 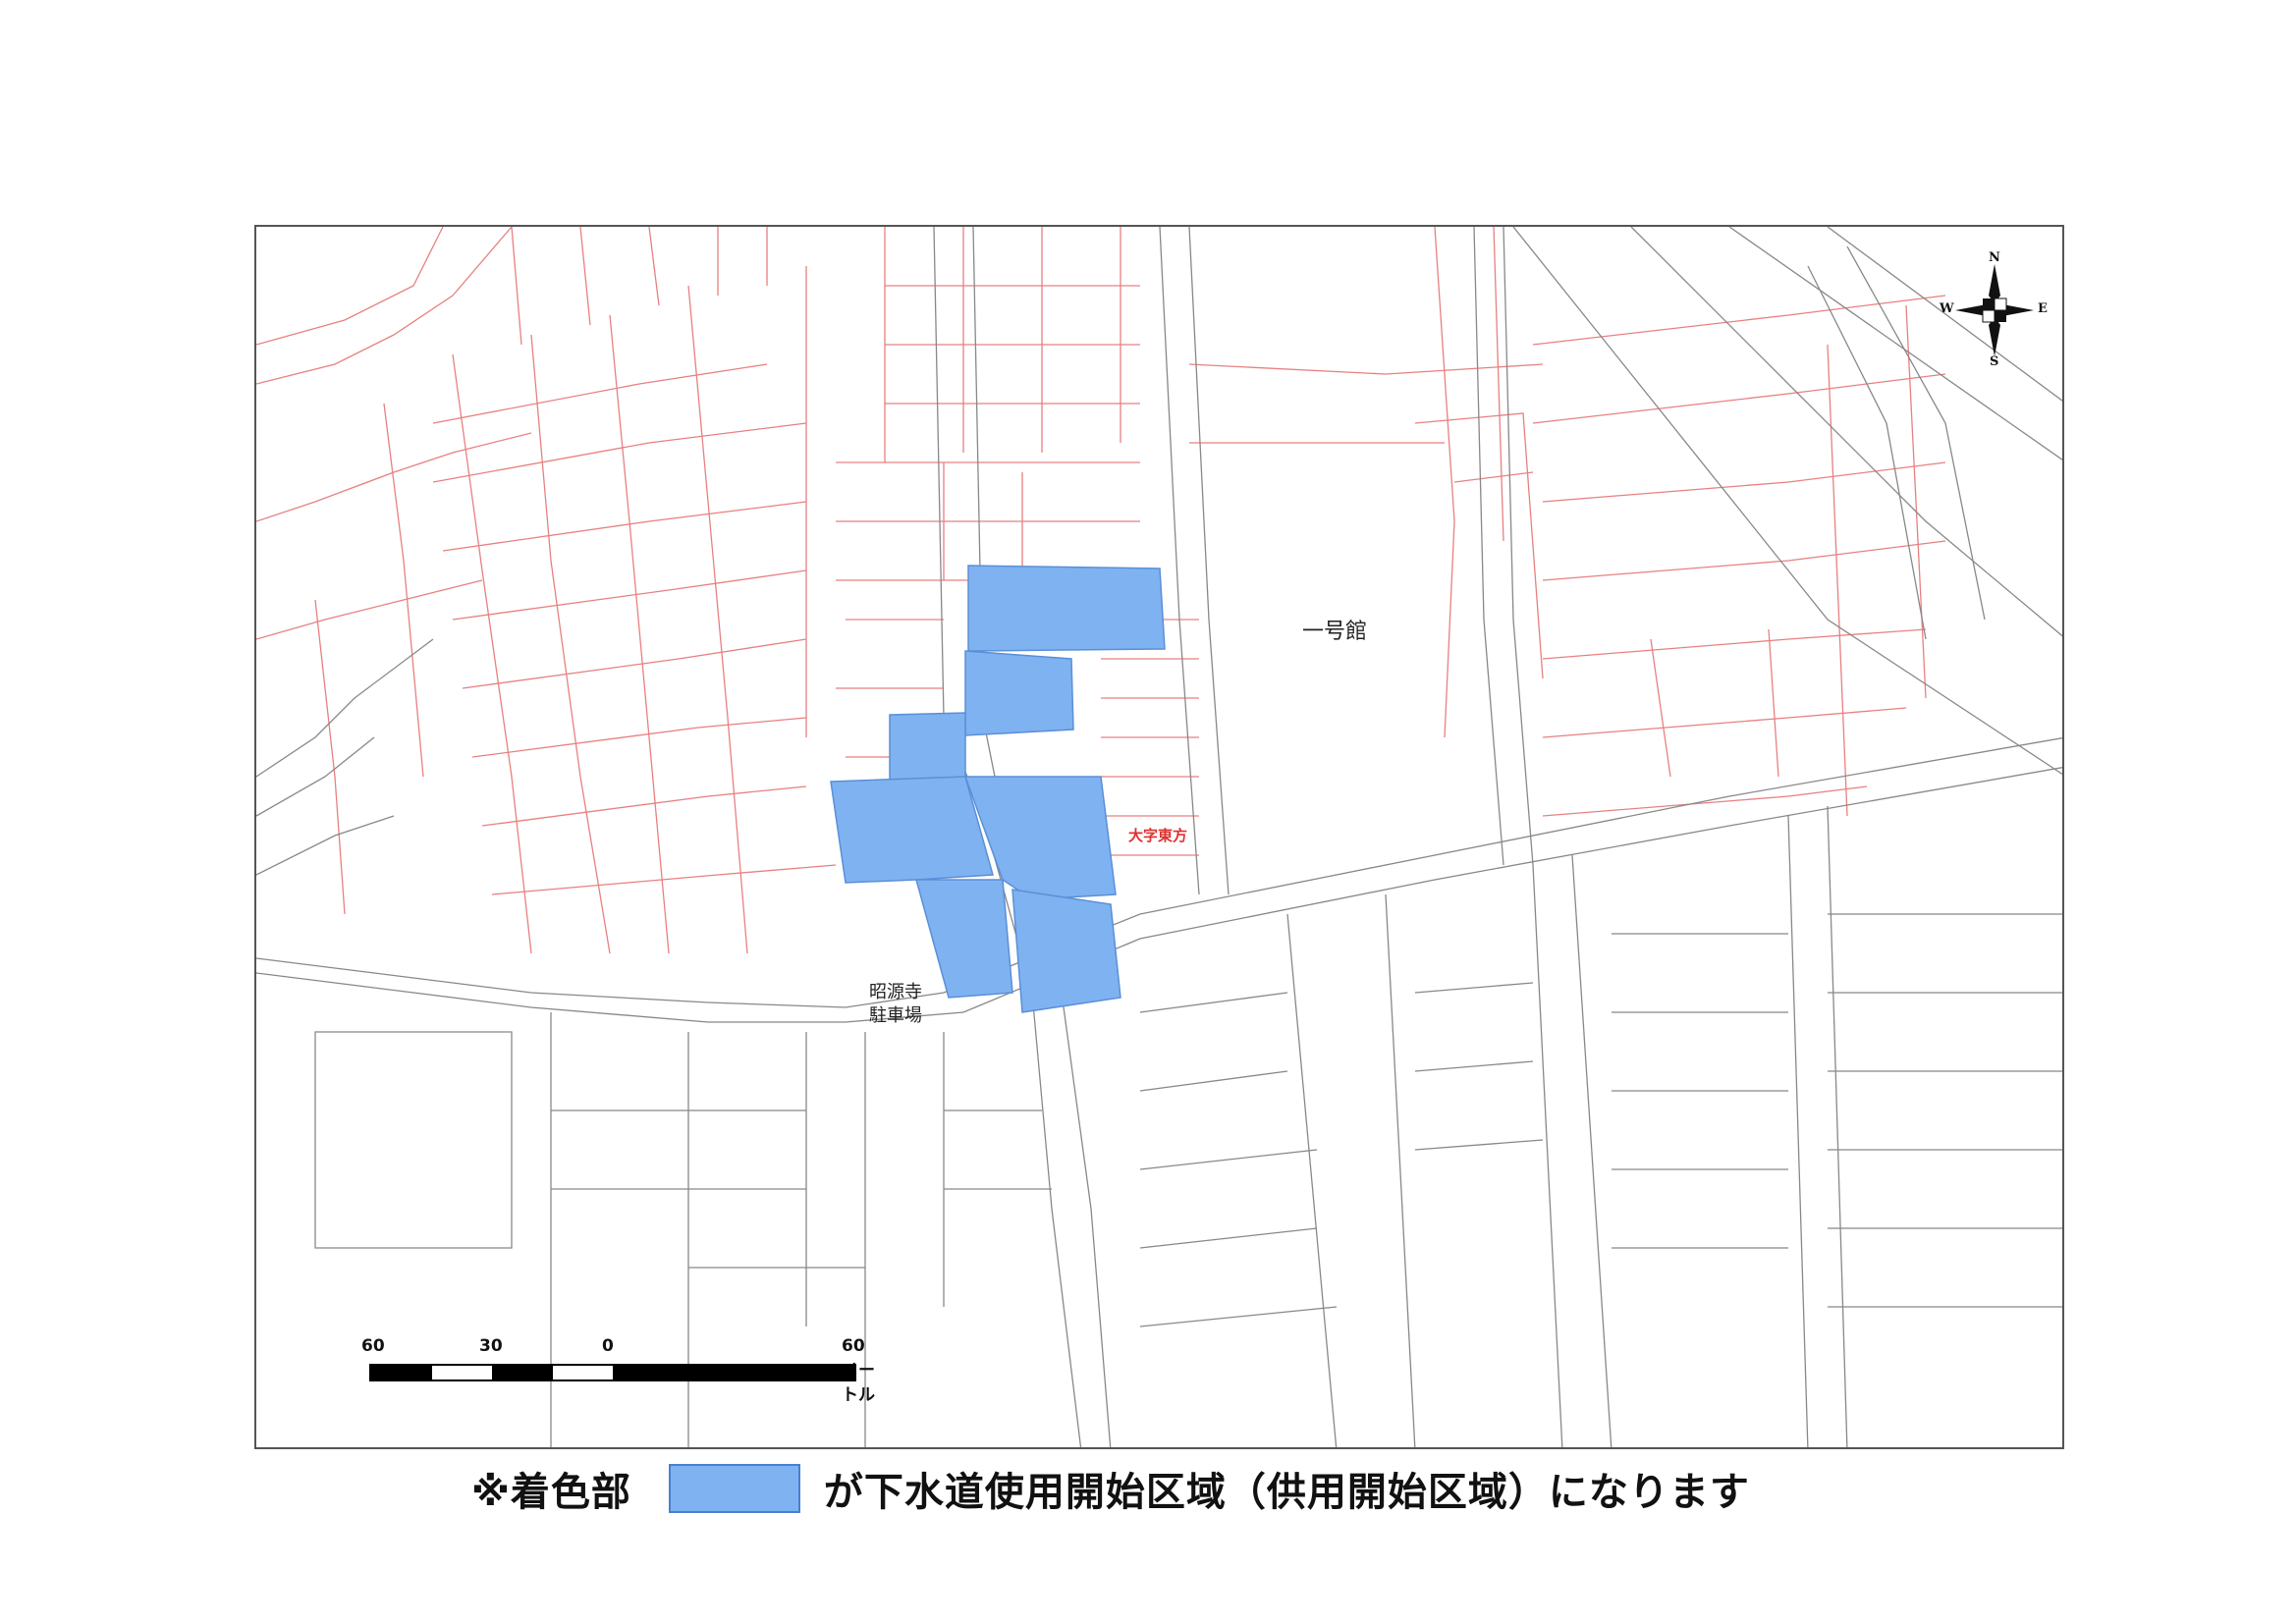 I want to click on legend: ※着色部 が下水道使用開始区域（供用開始区域）になります, so click(x=1110, y=1488).